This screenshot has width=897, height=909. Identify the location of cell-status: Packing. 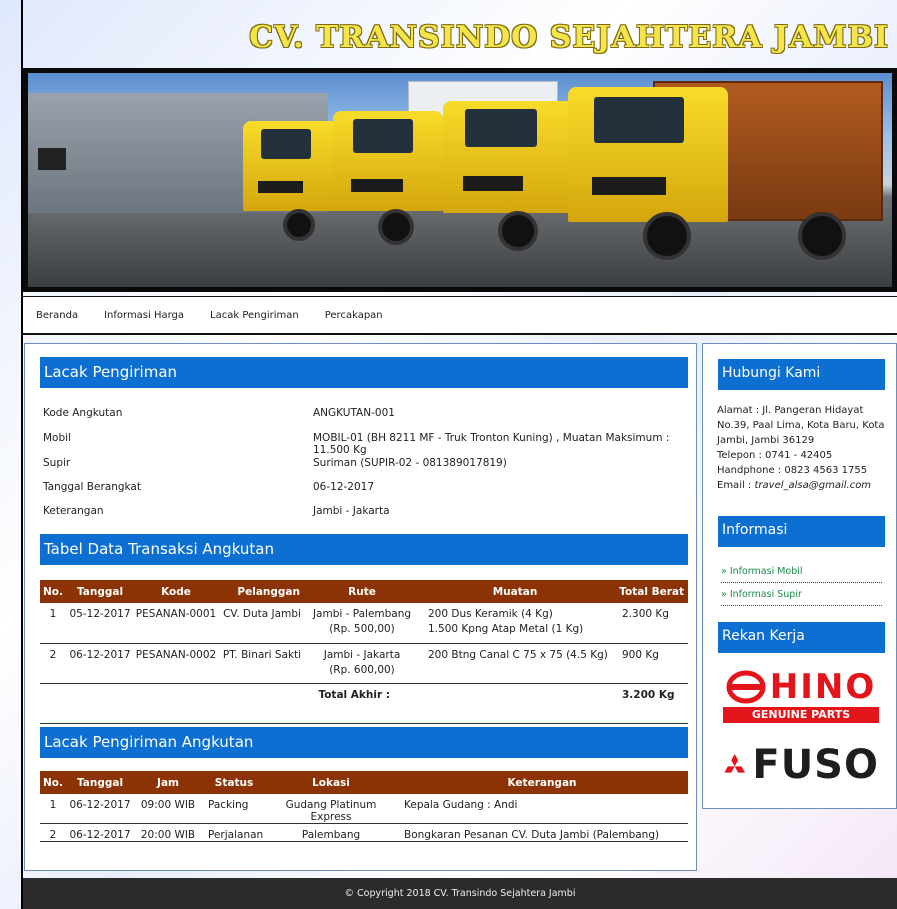
(234, 809).